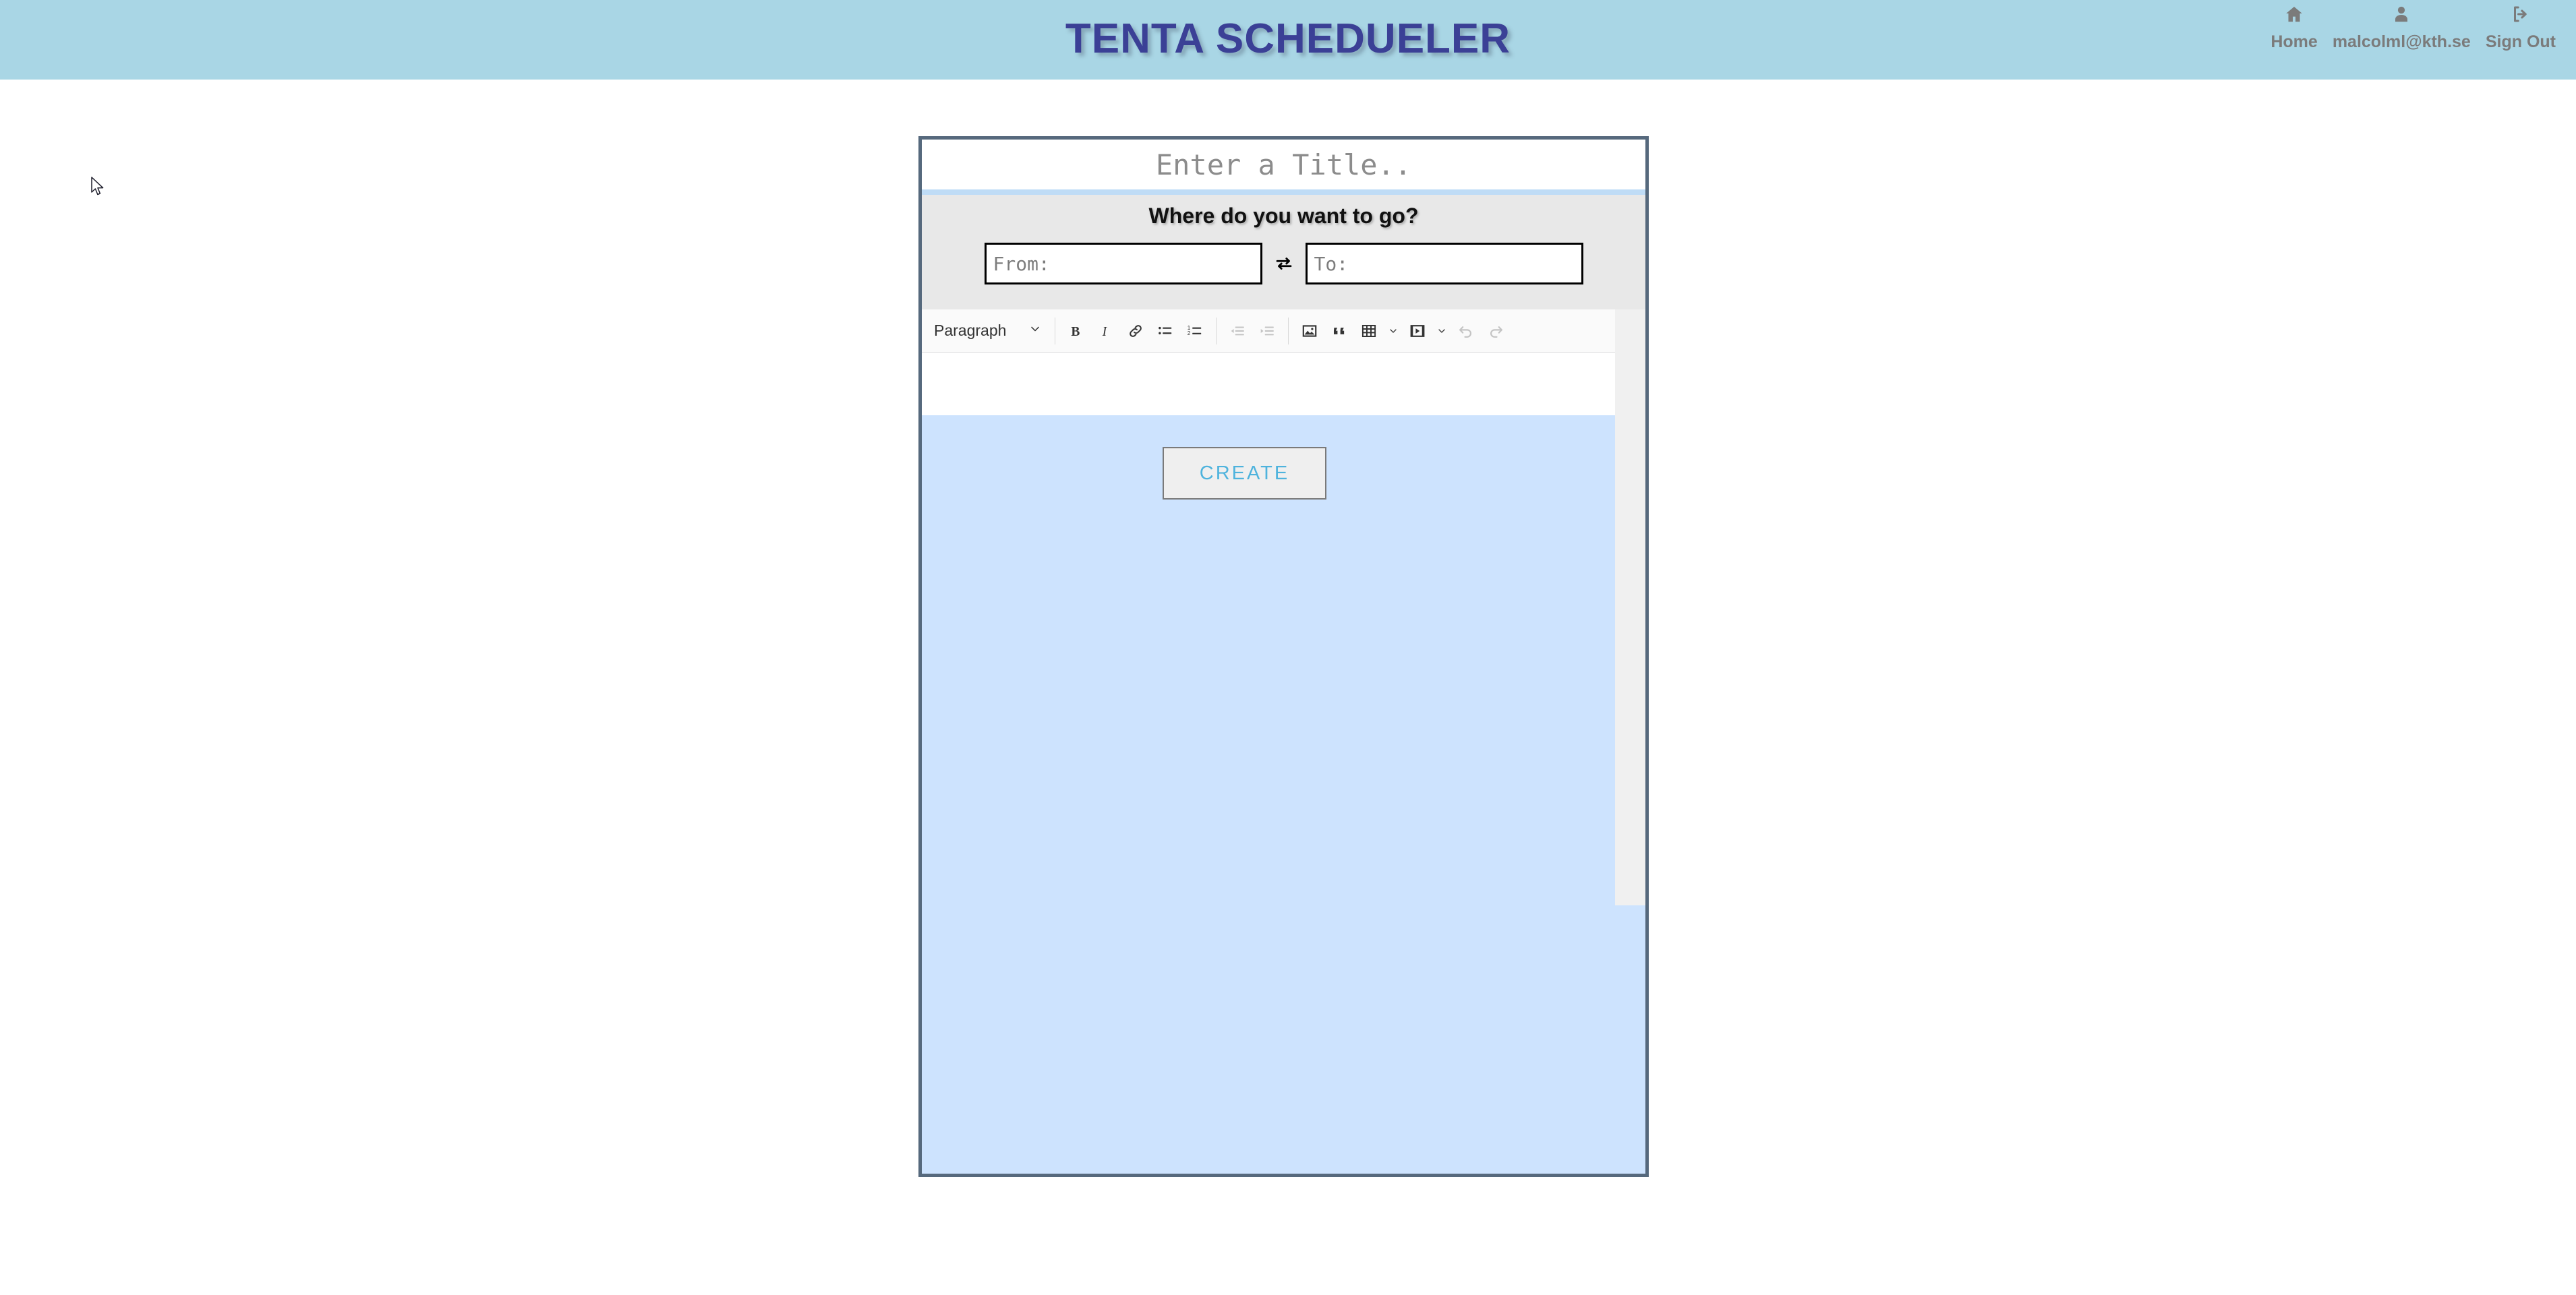  I want to click on title-zone, so click(1284, 167).